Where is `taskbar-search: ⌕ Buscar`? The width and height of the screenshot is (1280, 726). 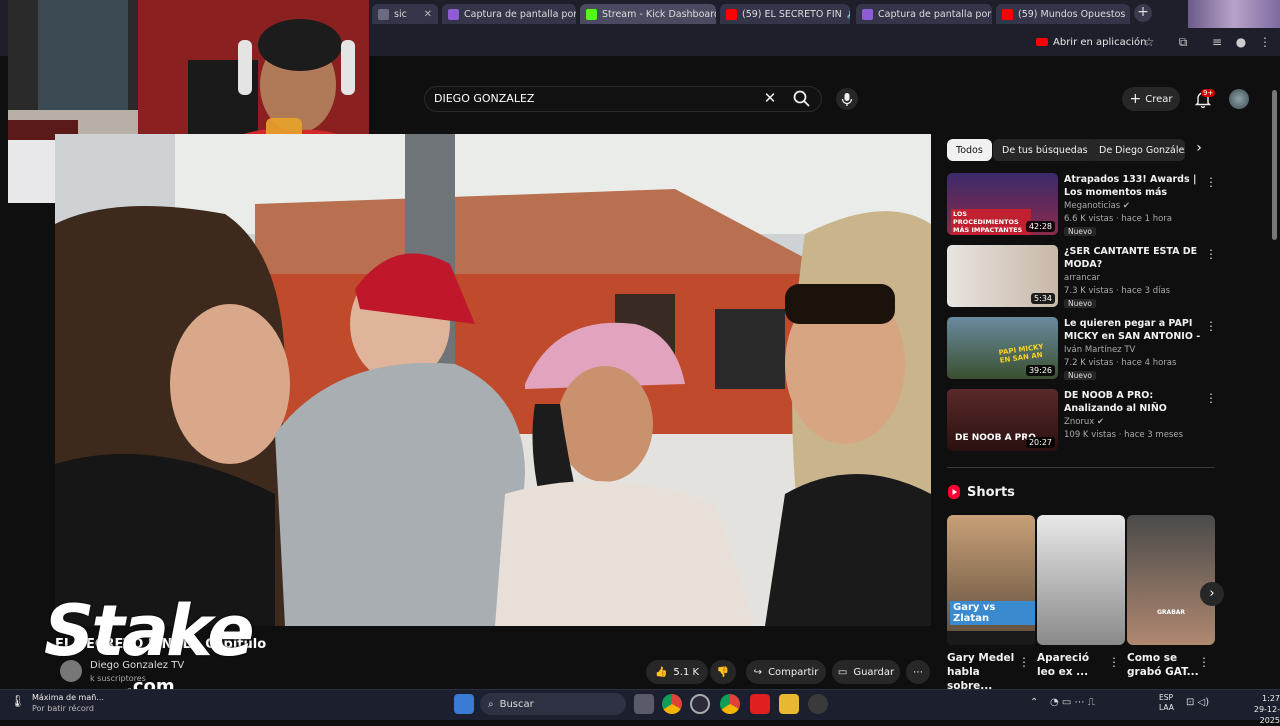
taskbar-search: ⌕ Buscar is located at coordinates (553, 704).